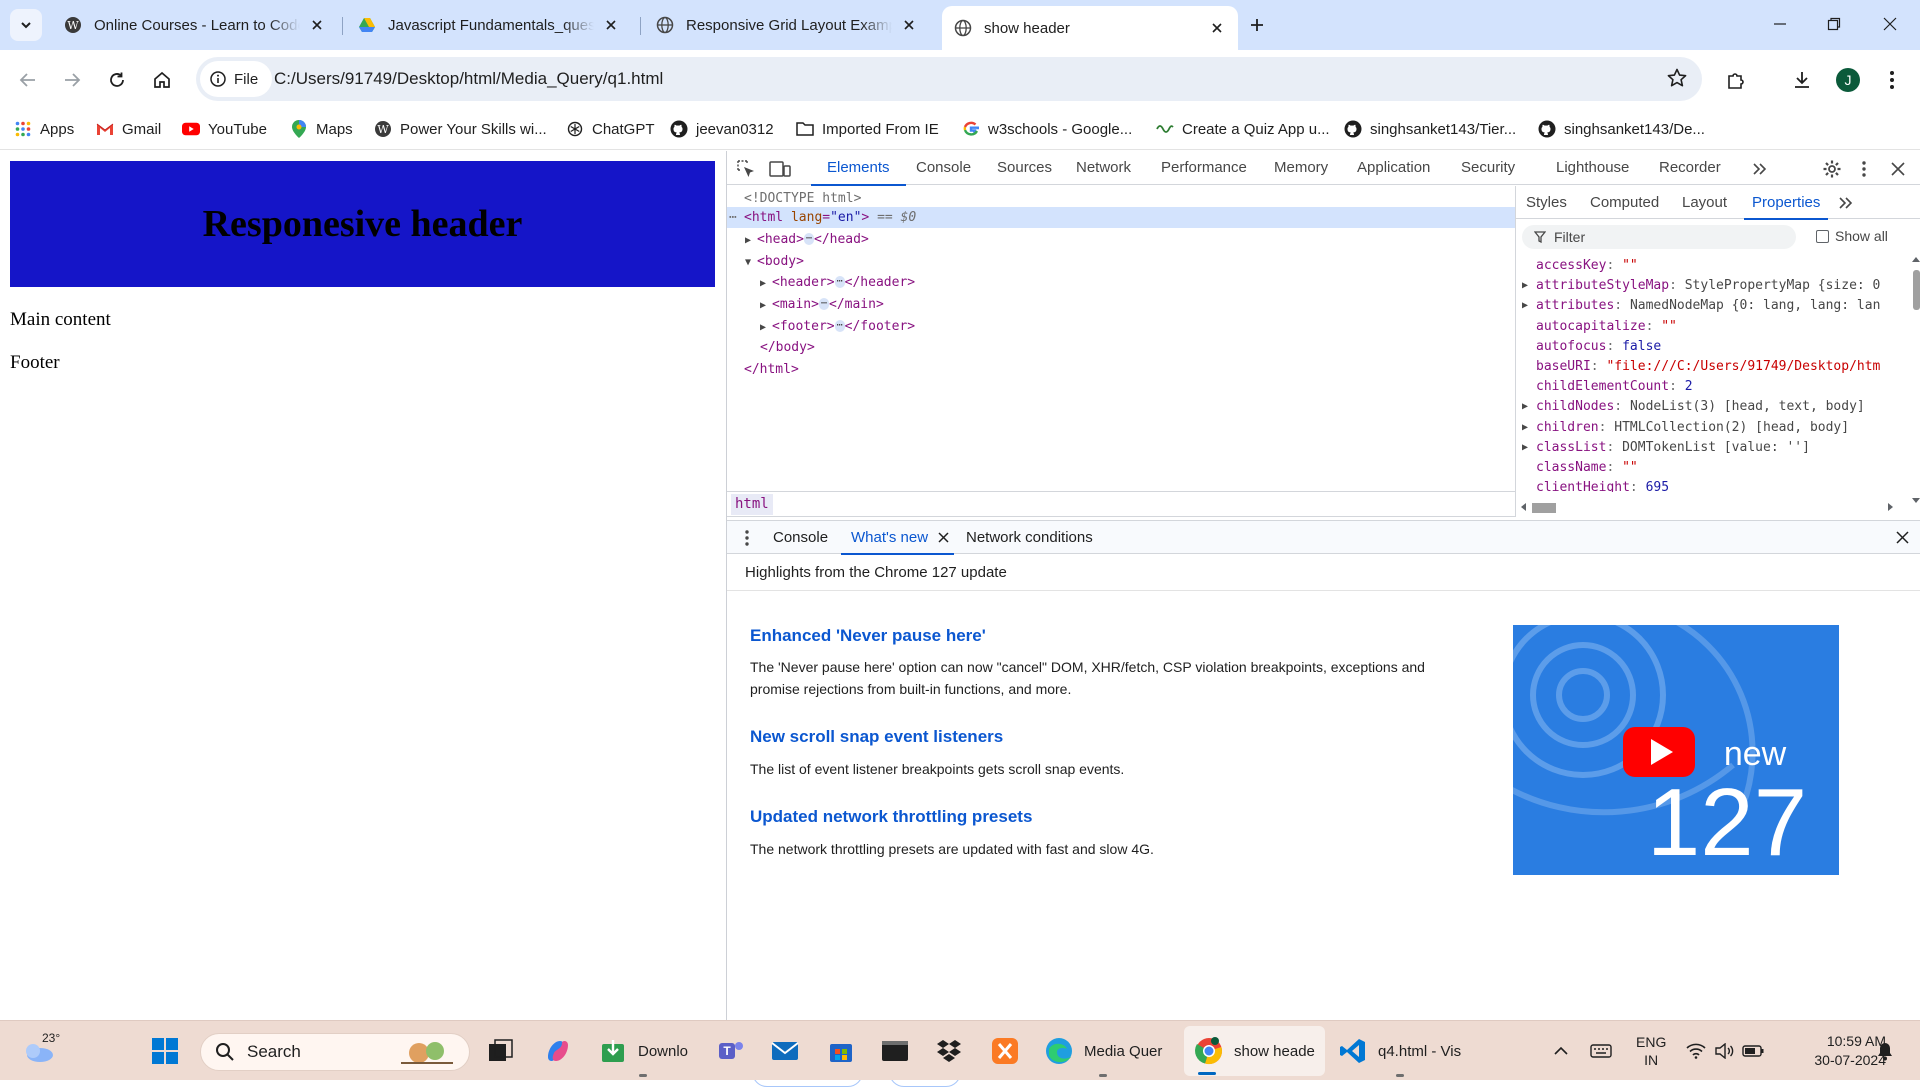 The height and width of the screenshot is (1087, 1920). What do you see at coordinates (1029, 537) in the screenshot?
I see `drawer-tab-network-conditions: Network conditions` at bounding box center [1029, 537].